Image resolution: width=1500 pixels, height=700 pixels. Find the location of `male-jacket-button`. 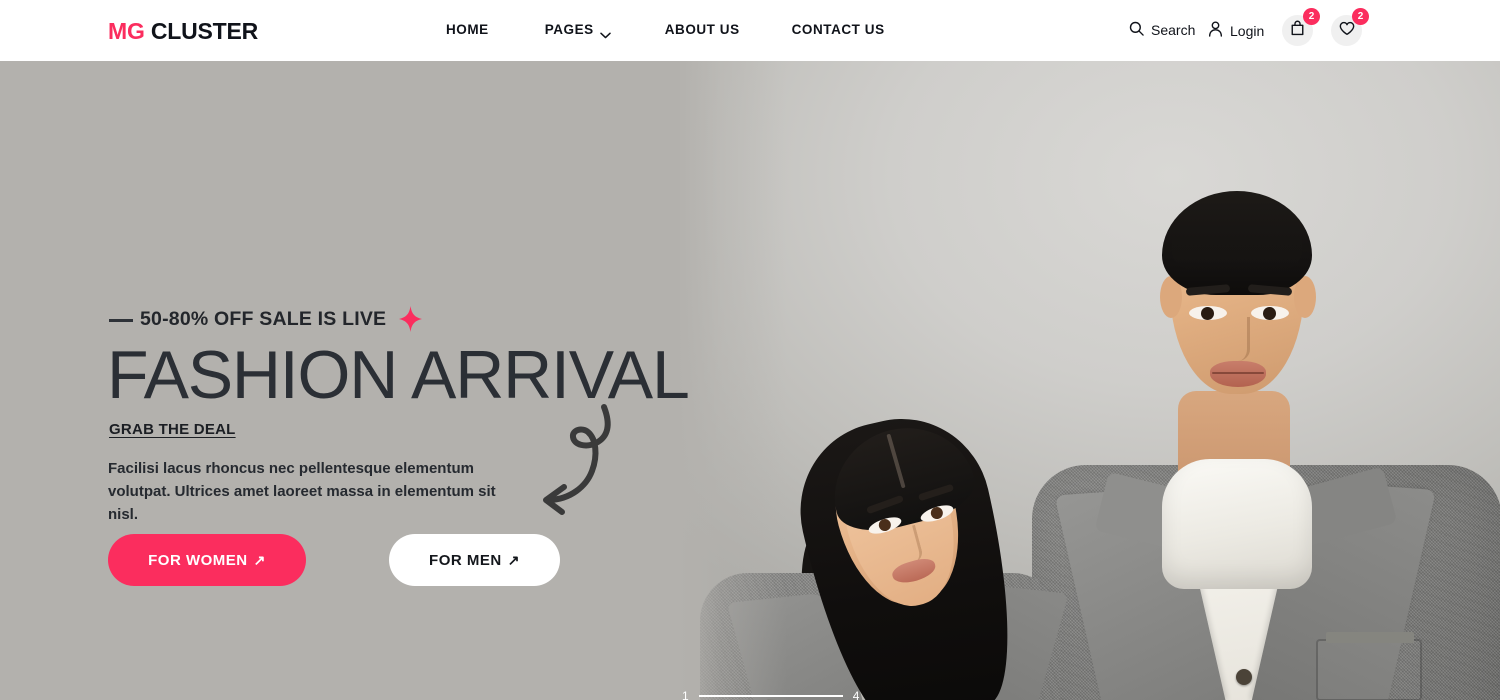

male-jacket-button is located at coordinates (1244, 677).